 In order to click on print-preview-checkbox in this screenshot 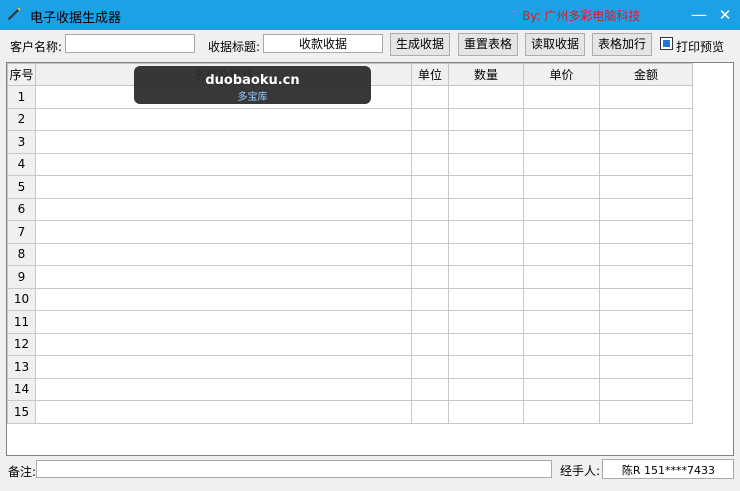, I will do `click(666, 43)`.